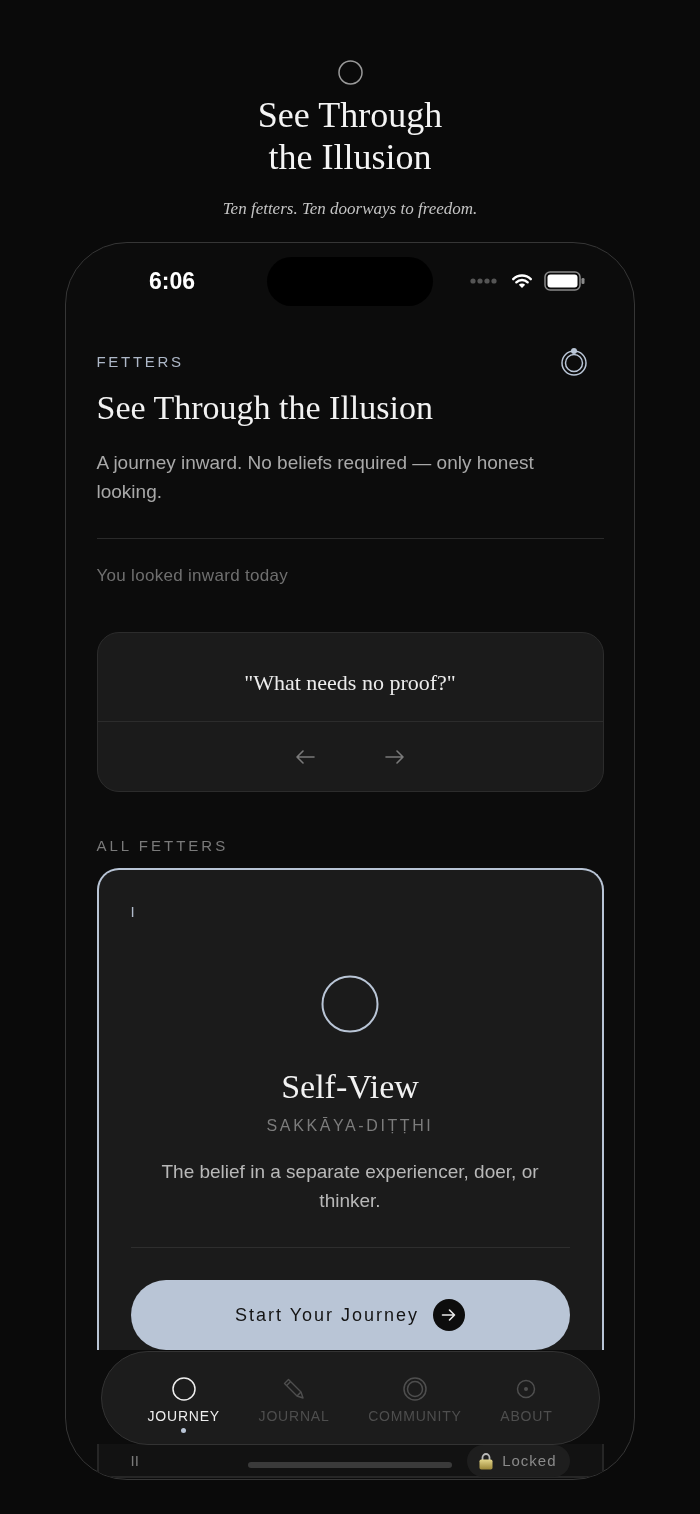 This screenshot has width=700, height=1514. I want to click on section-label: ALL FETTERS, so click(163, 846).